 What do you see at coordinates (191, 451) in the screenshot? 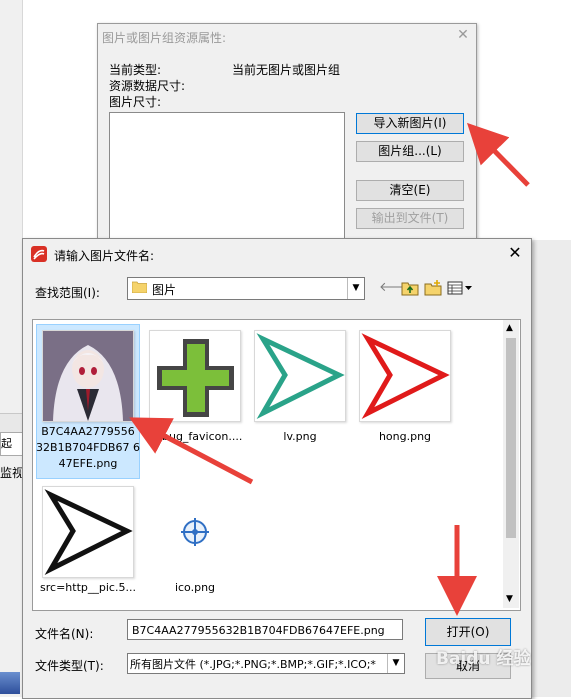
I see `arrow-to-selected-file` at bounding box center [191, 451].